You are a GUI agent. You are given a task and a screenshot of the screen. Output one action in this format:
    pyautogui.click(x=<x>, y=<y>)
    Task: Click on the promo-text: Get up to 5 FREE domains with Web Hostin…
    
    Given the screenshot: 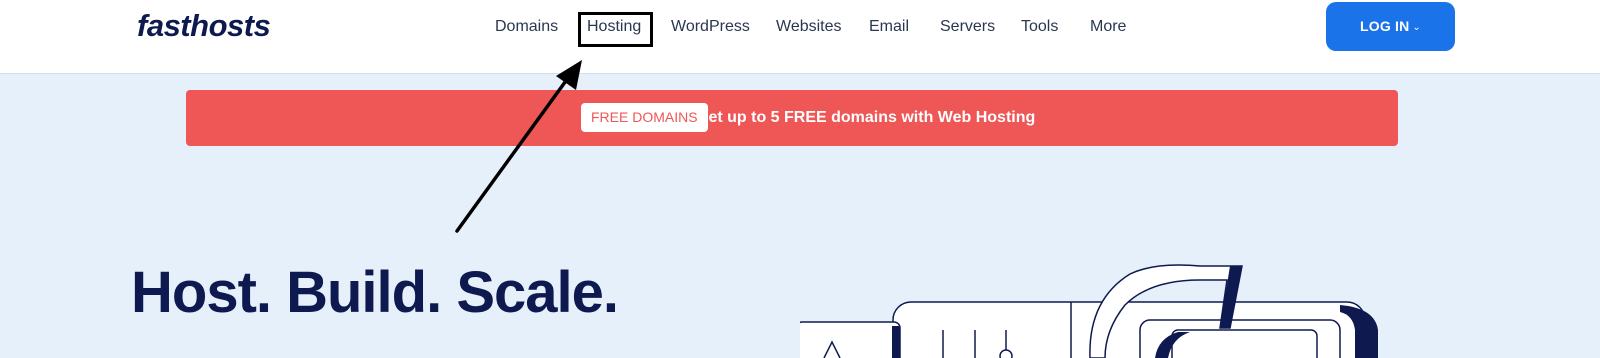 What is the action you would take?
    pyautogui.click(x=866, y=117)
    